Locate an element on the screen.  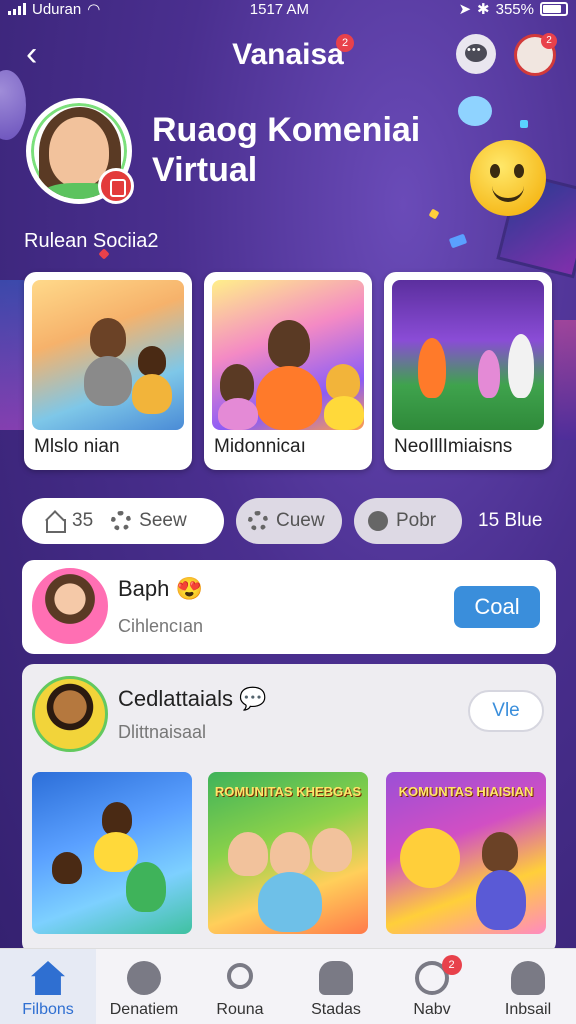
featured-card: Midonnicaı is located at coordinates (288, 371).